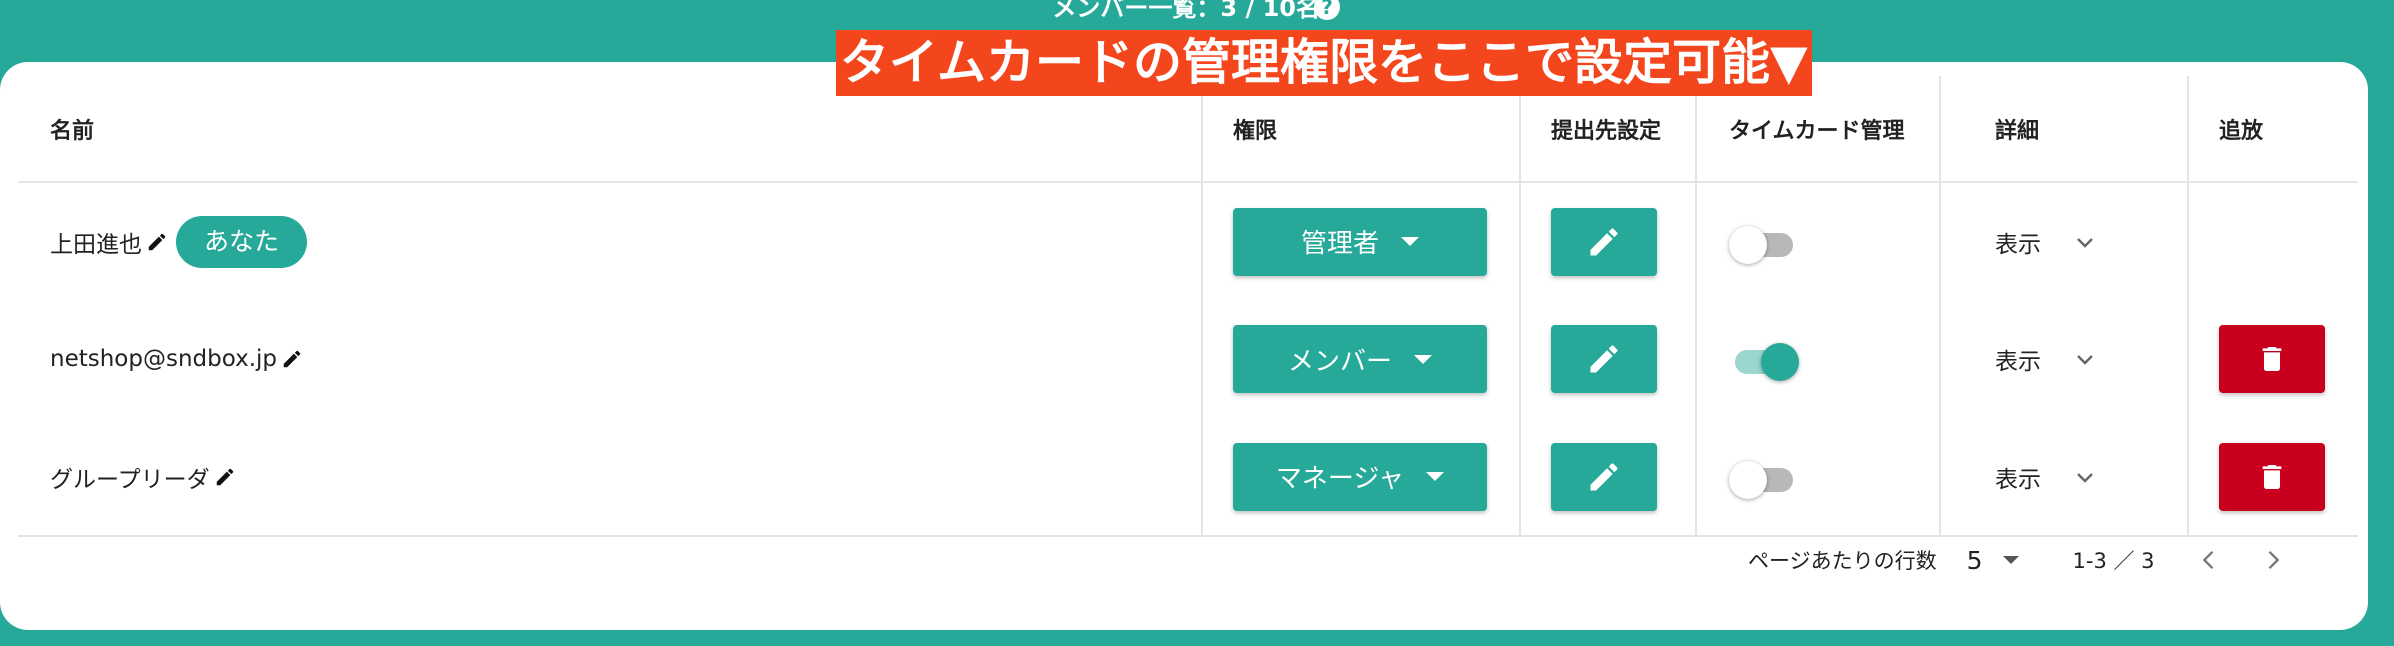  I want to click on role-dropdown-button: メンバー, so click(1360, 359).